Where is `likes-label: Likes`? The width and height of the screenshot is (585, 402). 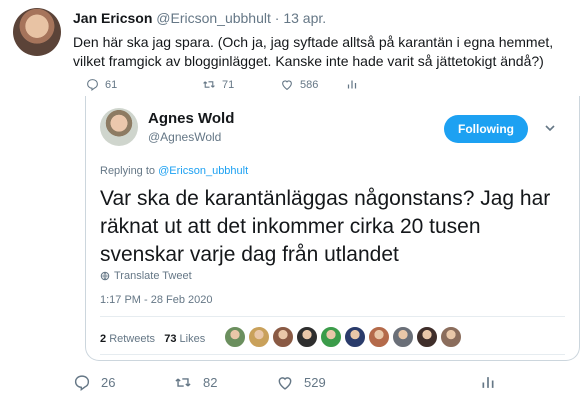
likes-label: Likes is located at coordinates (192, 339).